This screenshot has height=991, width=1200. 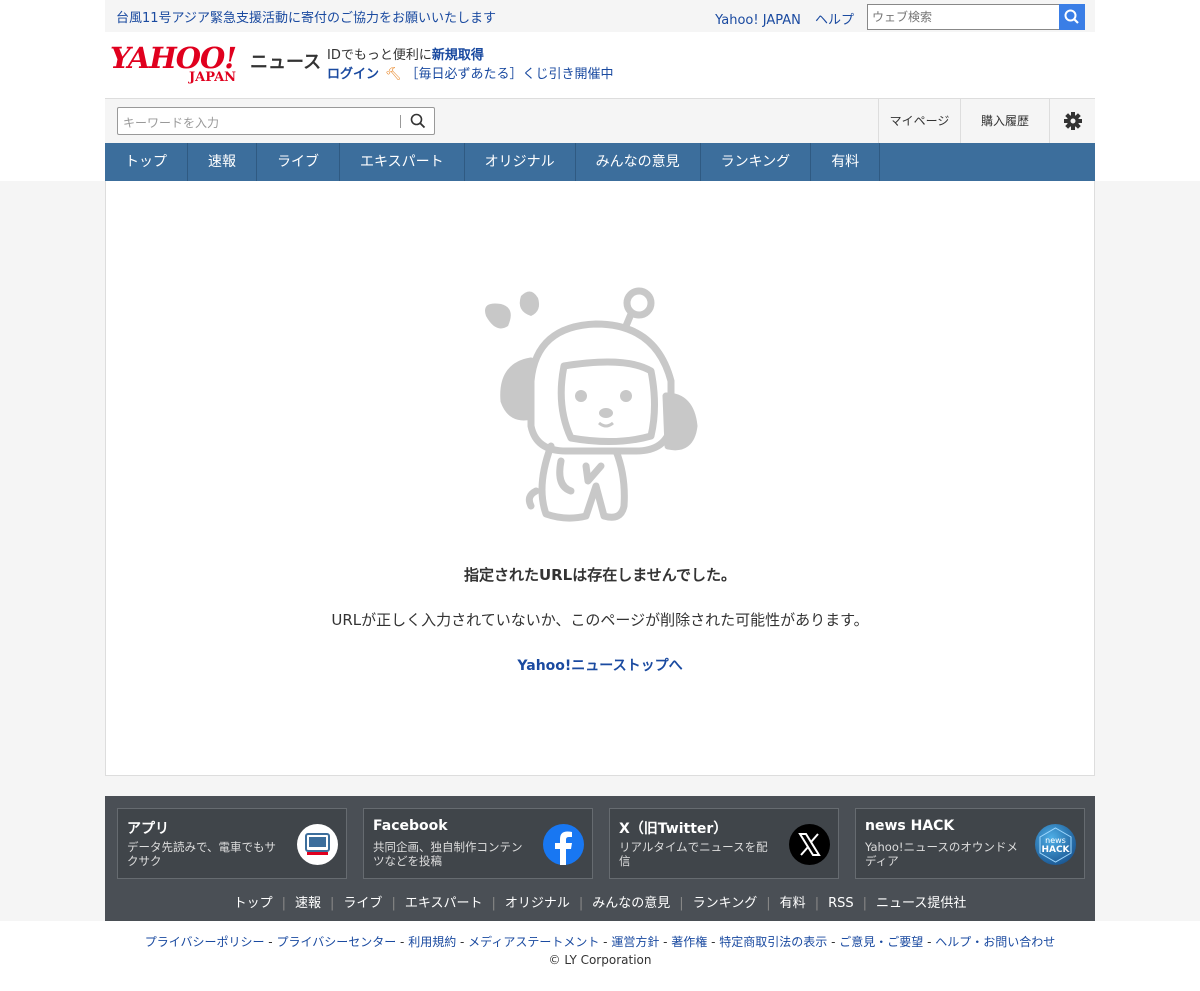 What do you see at coordinates (758, 20) in the screenshot?
I see `yahoo-japan-link: Yahoo! JAPAN` at bounding box center [758, 20].